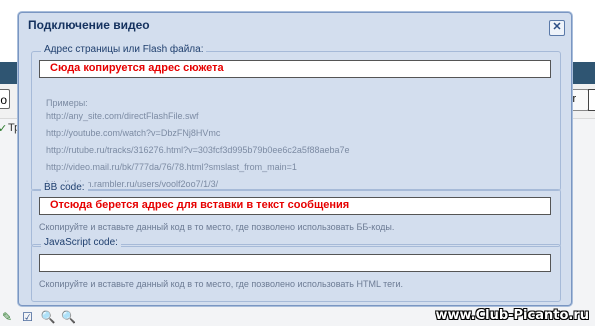  I want to click on zoom-out-icon: 🔍, so click(68, 317).